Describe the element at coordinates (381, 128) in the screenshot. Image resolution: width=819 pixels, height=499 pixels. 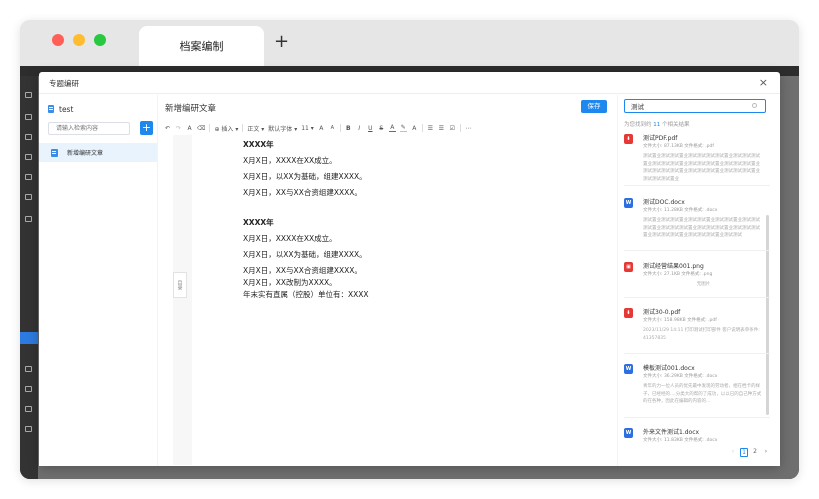
I see `strikethrough-icon: S` at that location.